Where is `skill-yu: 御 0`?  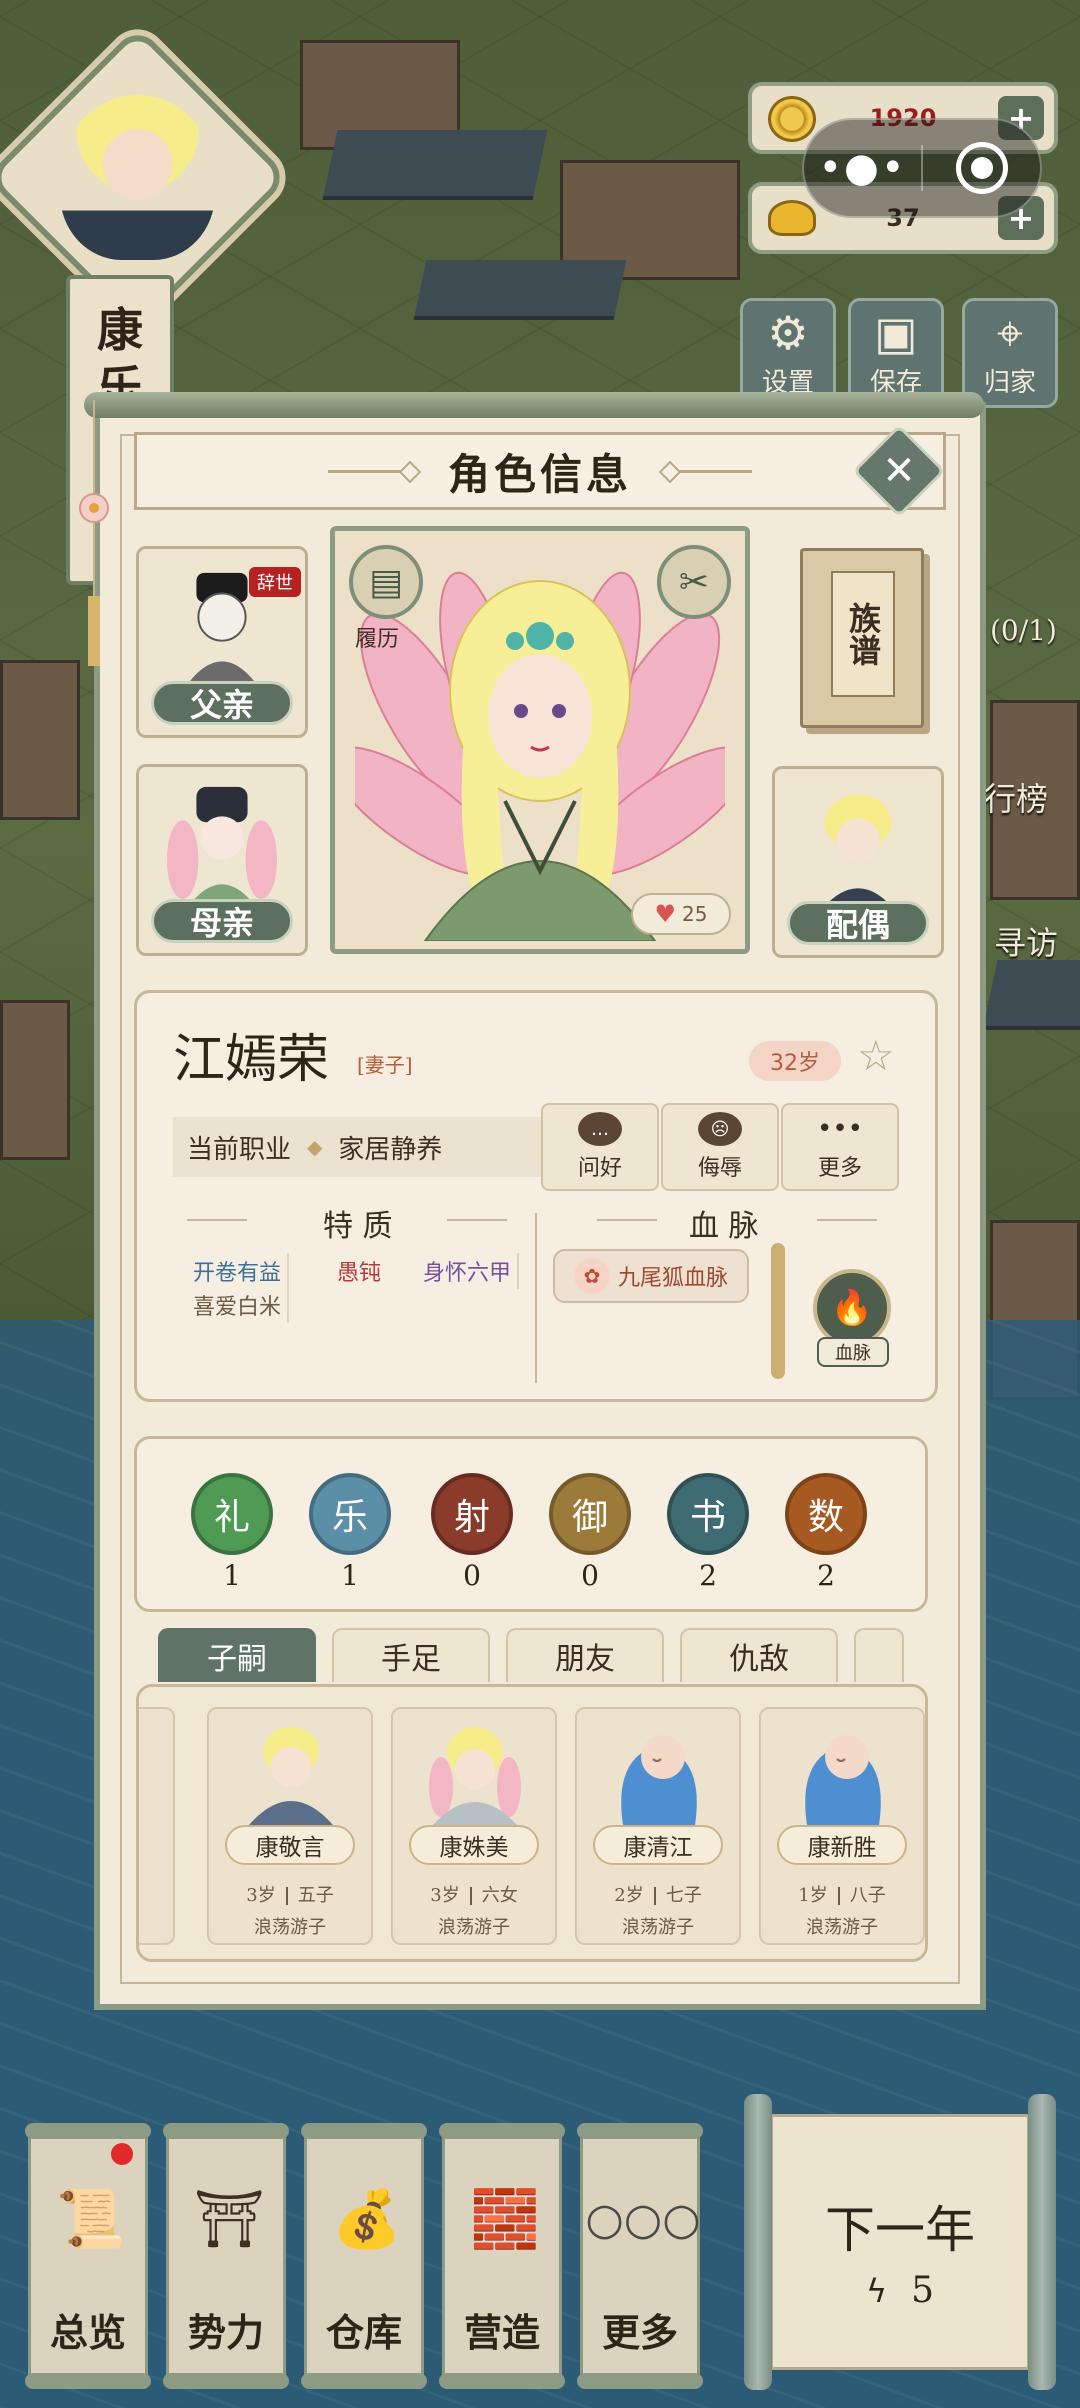 skill-yu: 御 0 is located at coordinates (590, 1532).